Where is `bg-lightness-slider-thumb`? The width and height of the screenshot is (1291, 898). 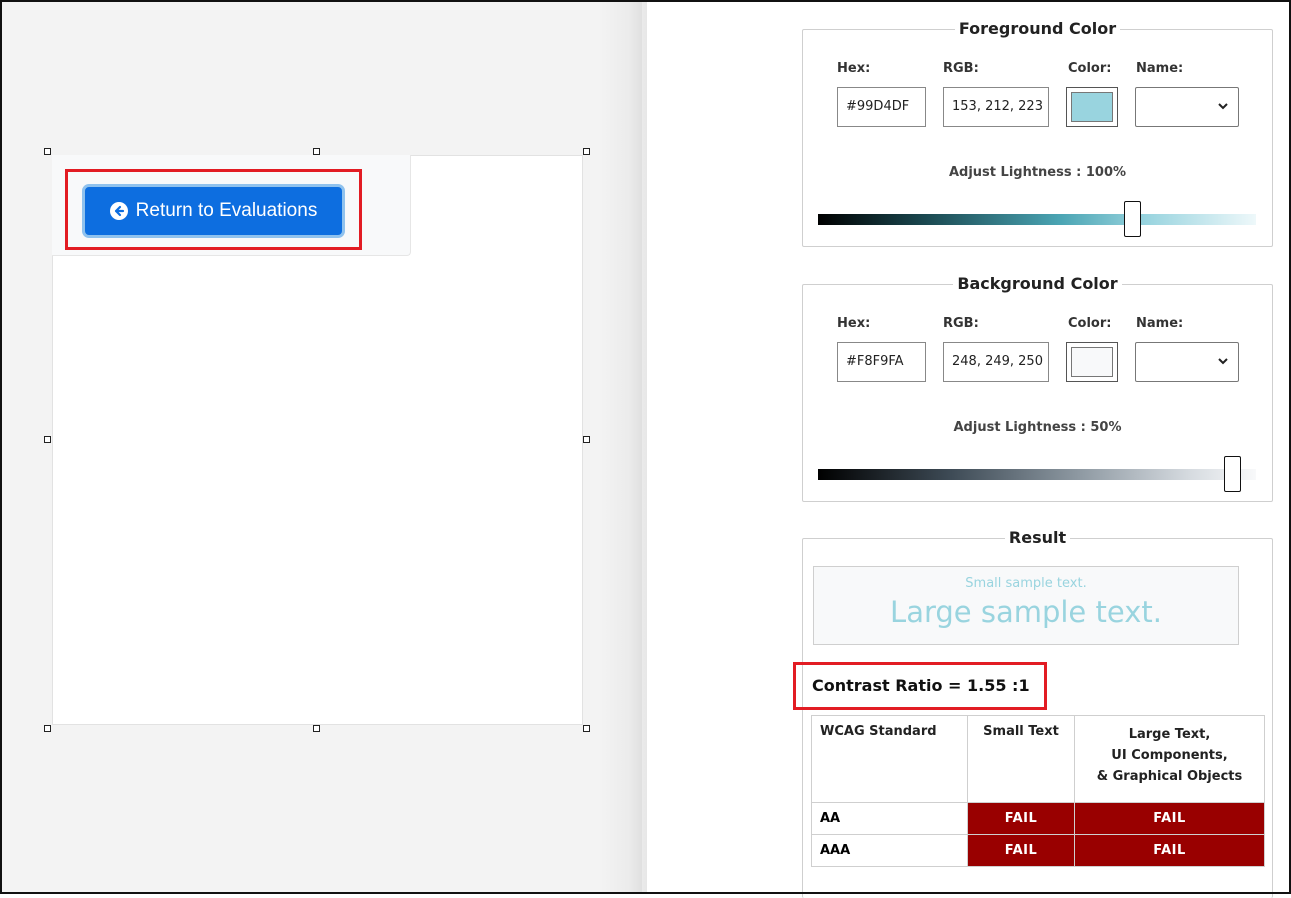
bg-lightness-slider-thumb is located at coordinates (1232, 474).